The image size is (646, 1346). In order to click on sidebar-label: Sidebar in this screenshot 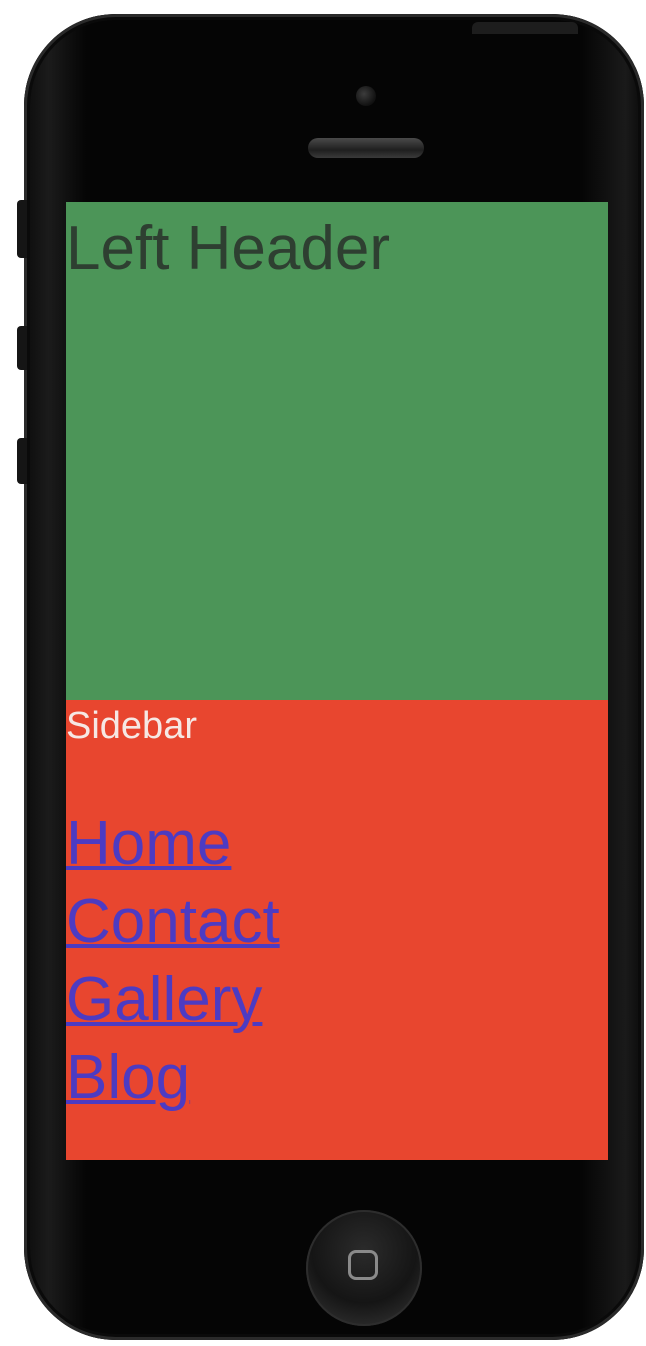, I will do `click(131, 726)`.